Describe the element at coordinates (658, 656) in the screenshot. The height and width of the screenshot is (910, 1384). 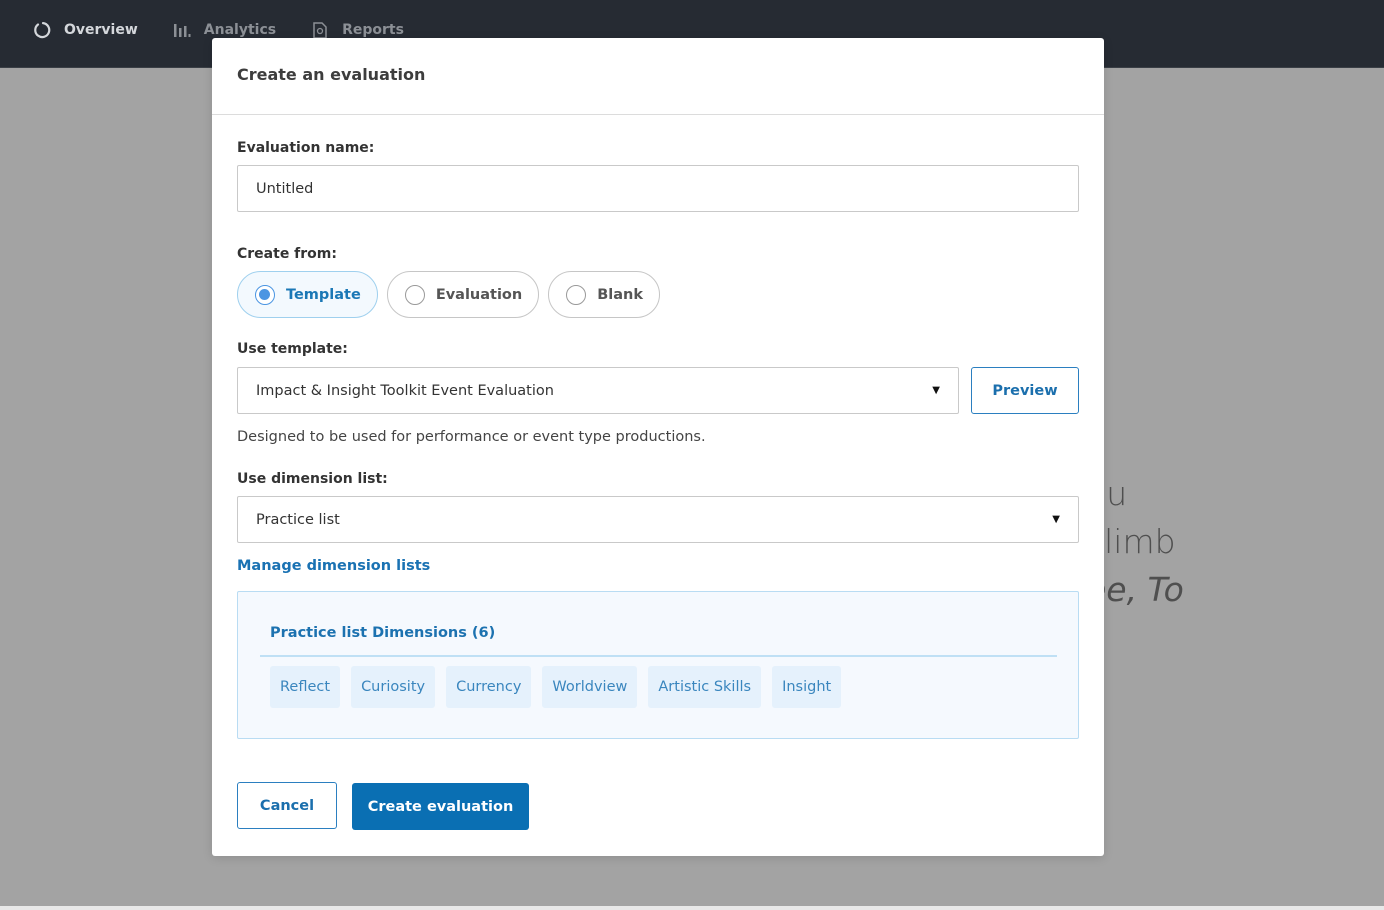
I see `dimensions-divider` at that location.